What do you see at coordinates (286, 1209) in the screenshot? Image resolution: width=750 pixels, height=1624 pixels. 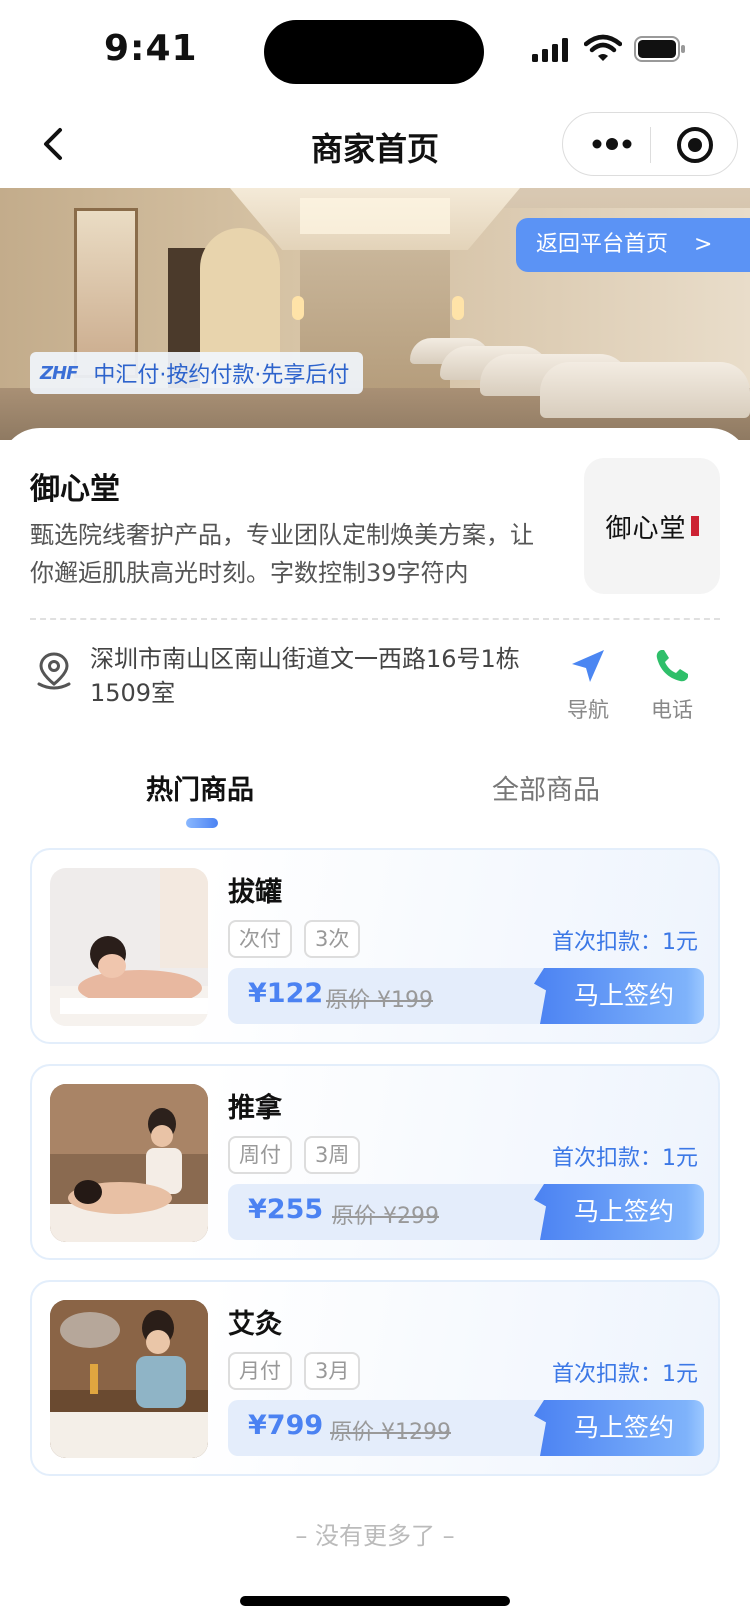 I see `sale-price: ¥255` at bounding box center [286, 1209].